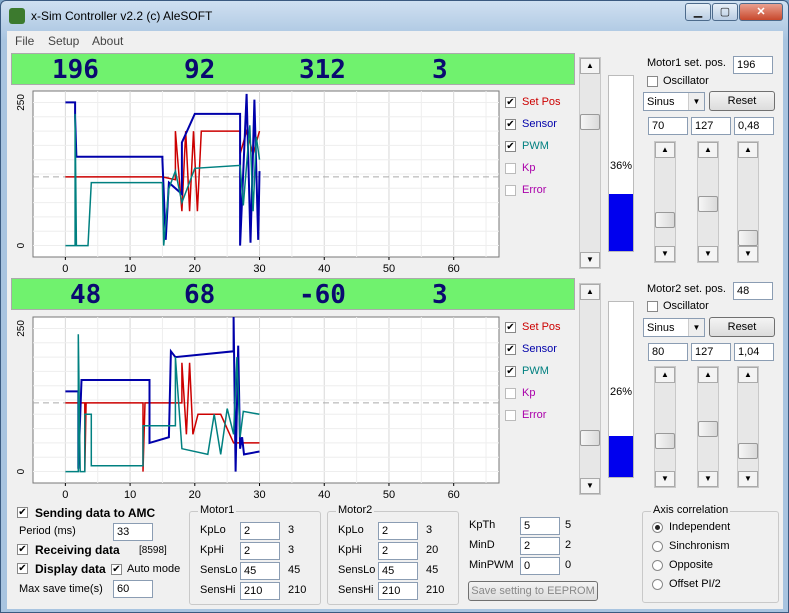 The height and width of the screenshot is (613, 789). I want to click on motor1-waveform-select: Sinus ▼, so click(674, 101).